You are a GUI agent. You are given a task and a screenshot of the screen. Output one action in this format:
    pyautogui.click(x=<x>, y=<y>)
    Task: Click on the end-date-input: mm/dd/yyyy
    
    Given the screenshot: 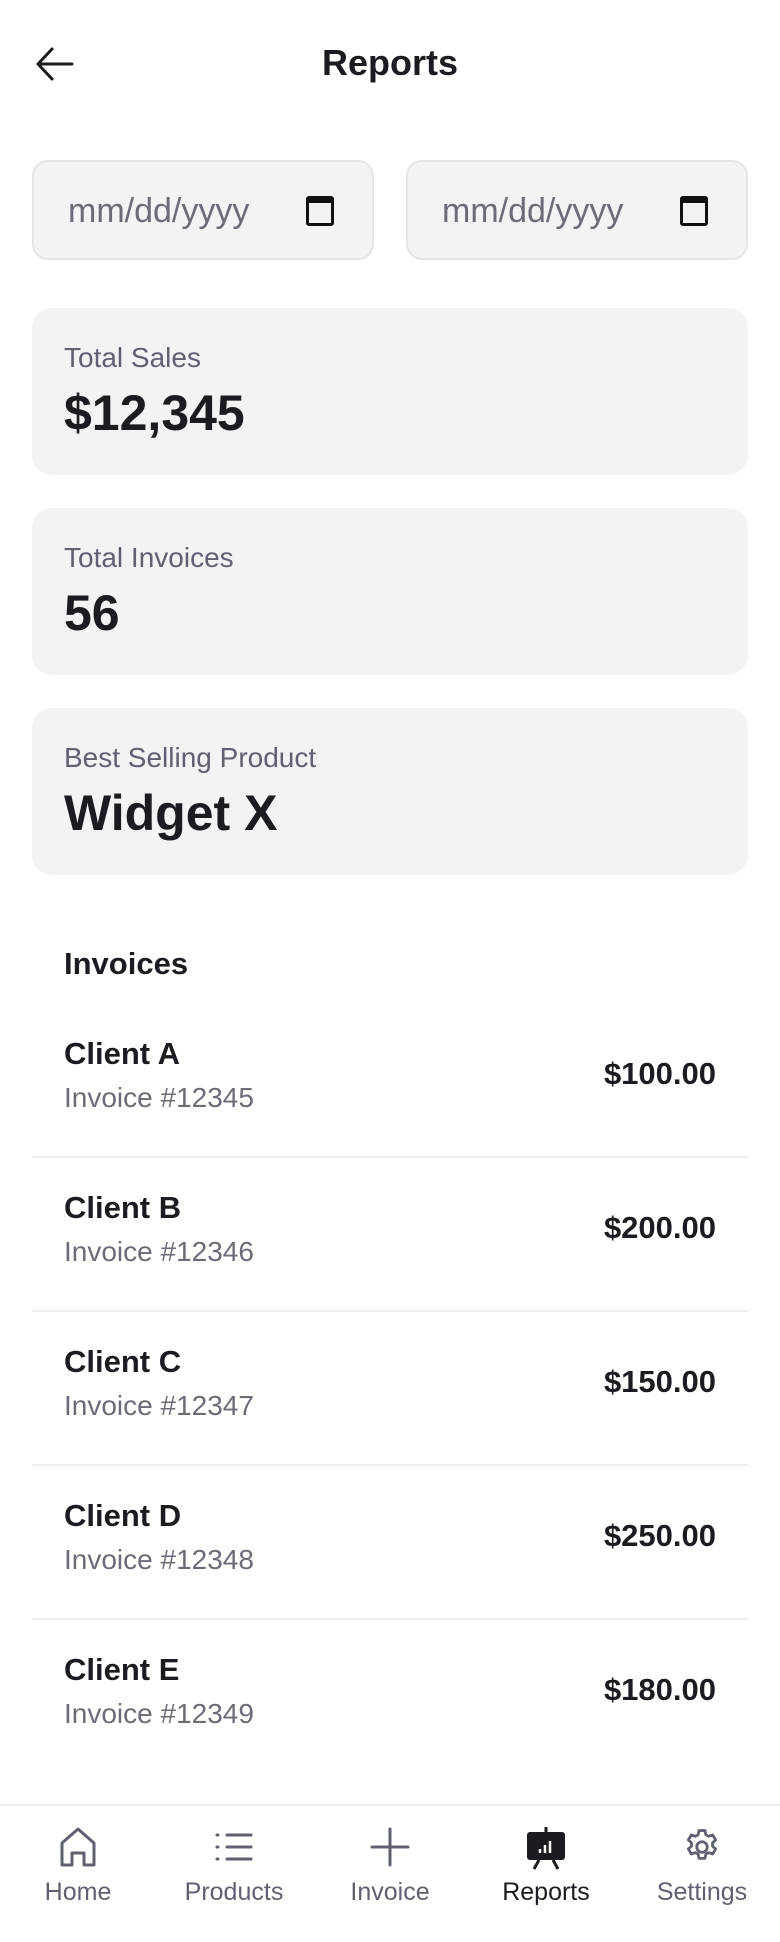 What is the action you would take?
    pyautogui.click(x=577, y=210)
    